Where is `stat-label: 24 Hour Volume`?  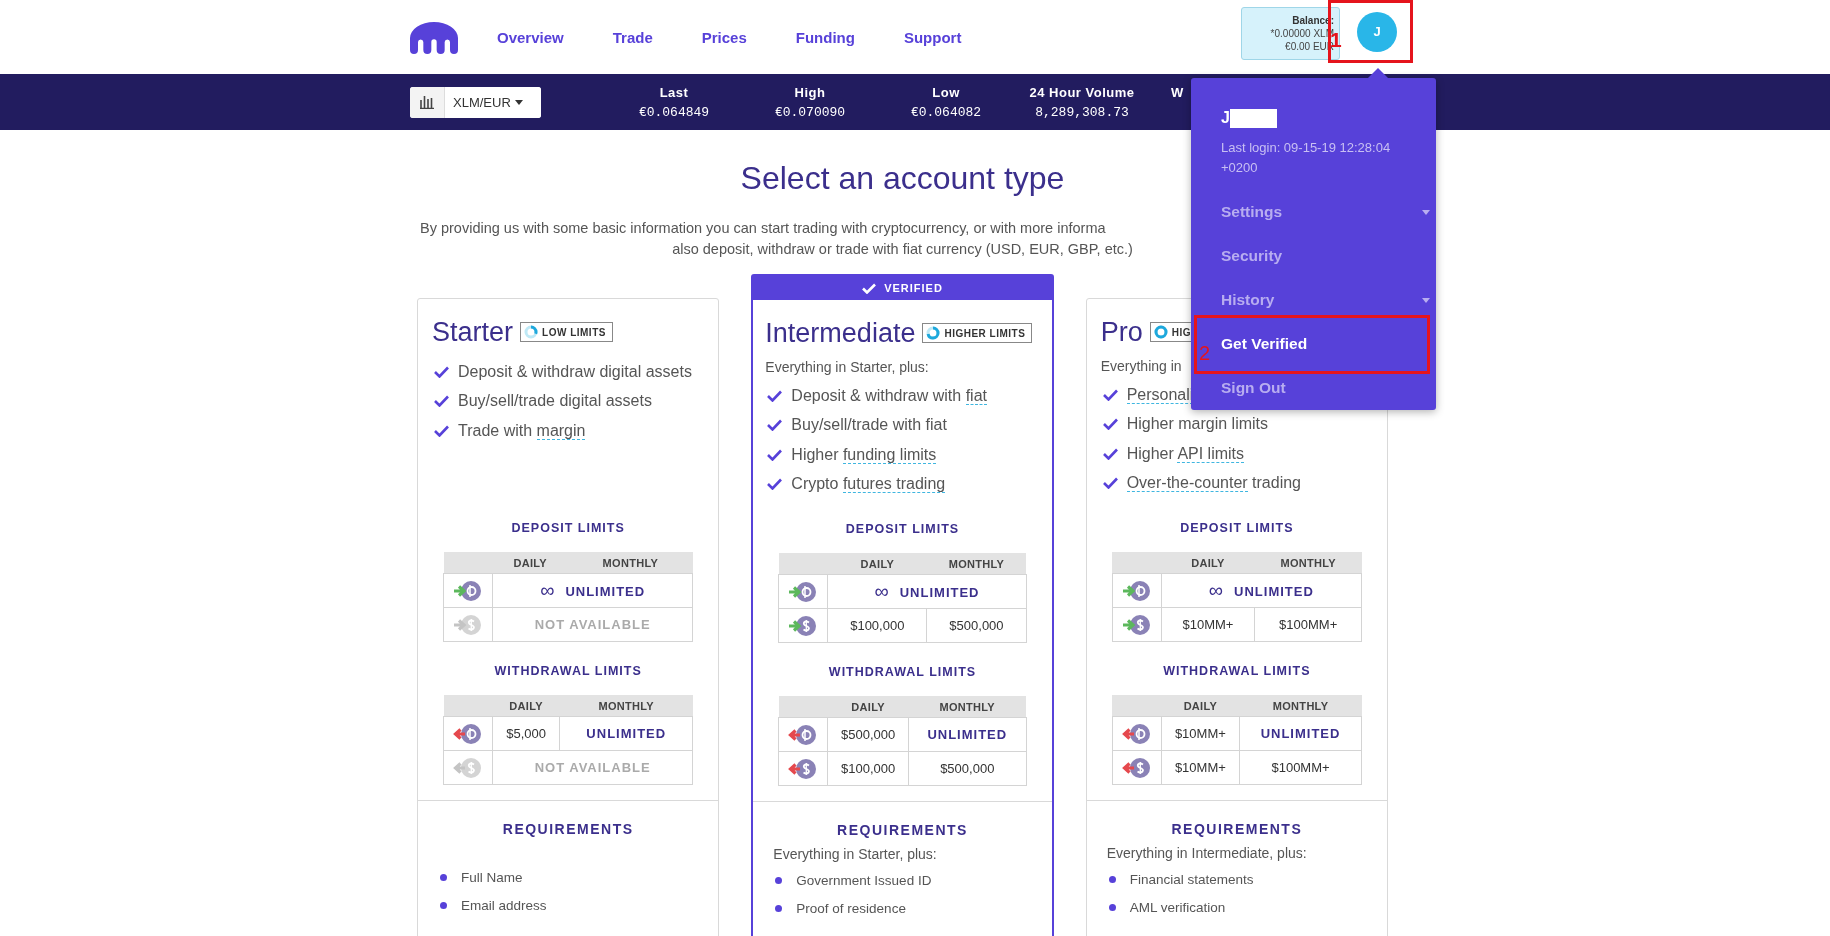
stat-label: 24 Hour Volume is located at coordinates (1082, 92).